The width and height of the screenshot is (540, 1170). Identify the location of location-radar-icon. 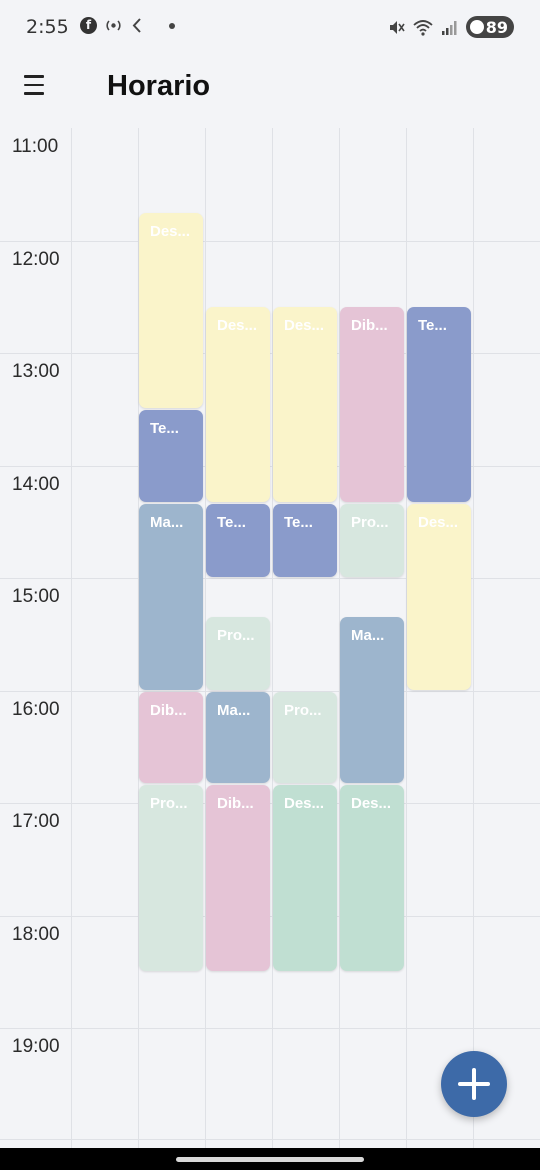
(113, 25).